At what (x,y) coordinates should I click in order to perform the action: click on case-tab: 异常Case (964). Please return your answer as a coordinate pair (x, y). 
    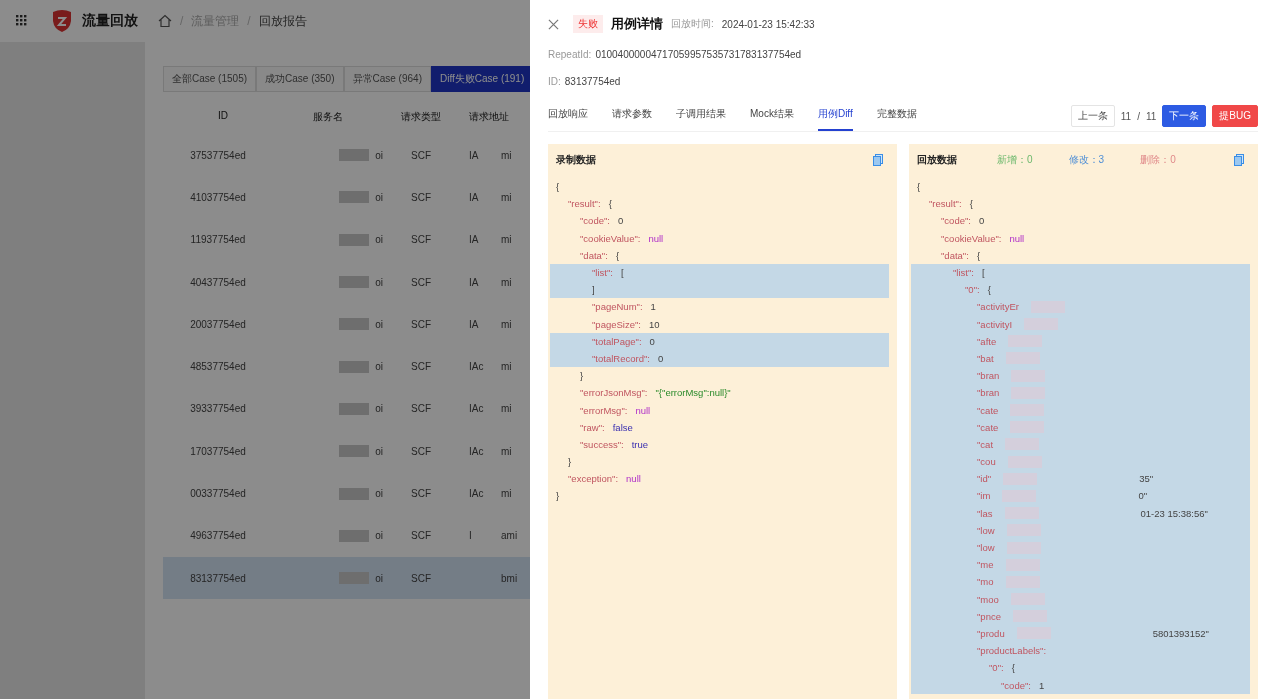
    Looking at the image, I should click on (387, 79).